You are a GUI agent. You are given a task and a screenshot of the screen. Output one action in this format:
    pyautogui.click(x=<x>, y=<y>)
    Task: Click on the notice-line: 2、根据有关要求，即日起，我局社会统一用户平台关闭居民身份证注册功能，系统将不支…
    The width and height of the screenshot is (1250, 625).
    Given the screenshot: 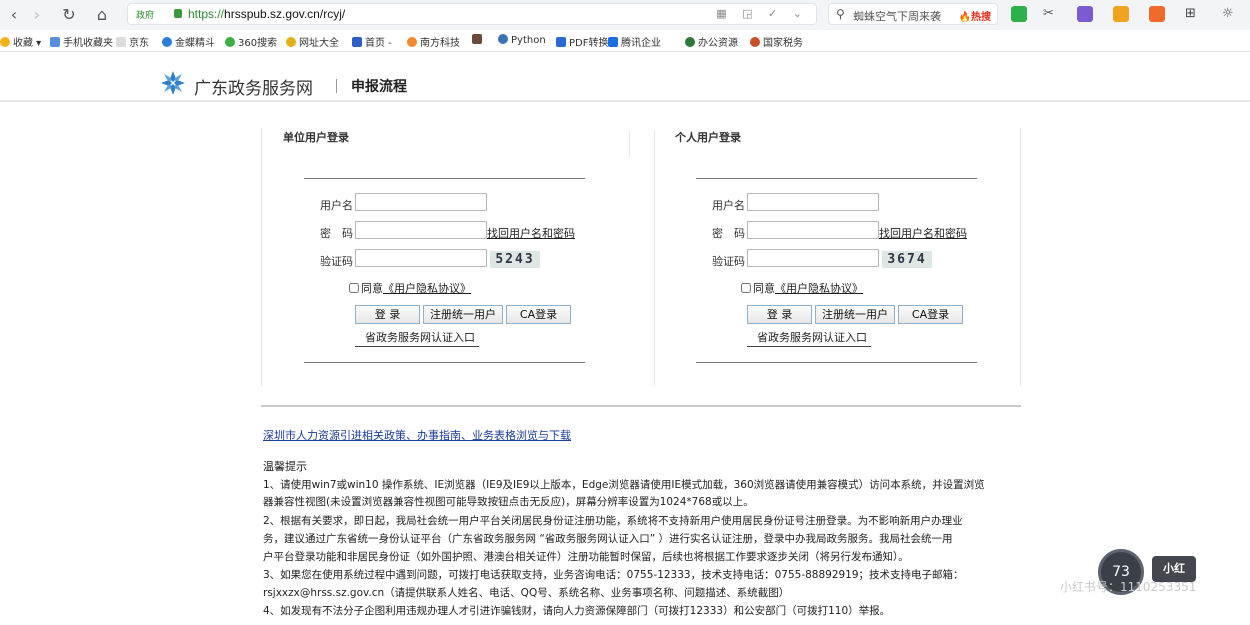 What is the action you would take?
    pyautogui.click(x=613, y=521)
    